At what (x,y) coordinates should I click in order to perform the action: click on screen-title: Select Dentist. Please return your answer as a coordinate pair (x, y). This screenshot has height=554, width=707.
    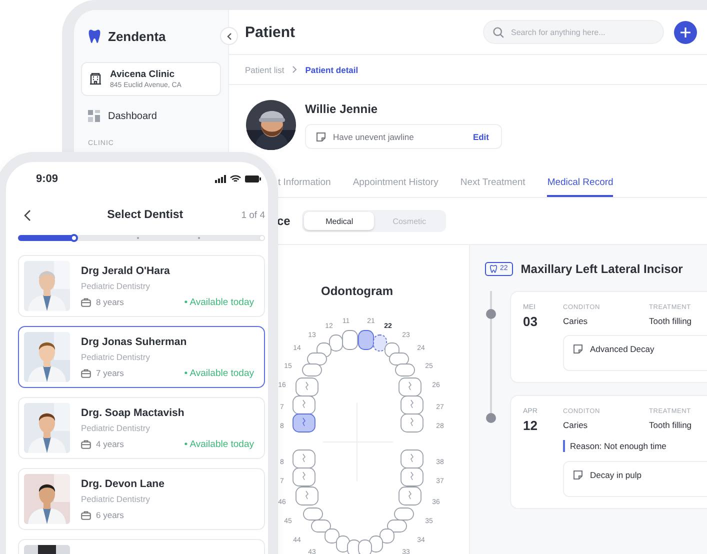
    Looking at the image, I should click on (145, 215).